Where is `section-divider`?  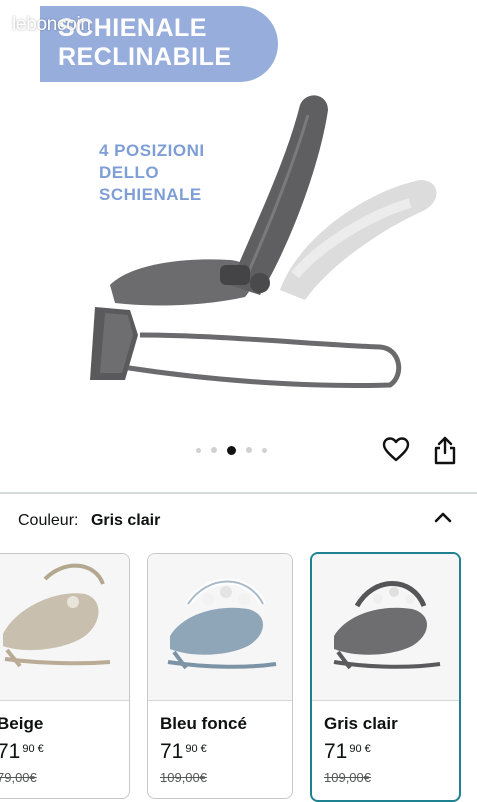 section-divider is located at coordinates (238, 493).